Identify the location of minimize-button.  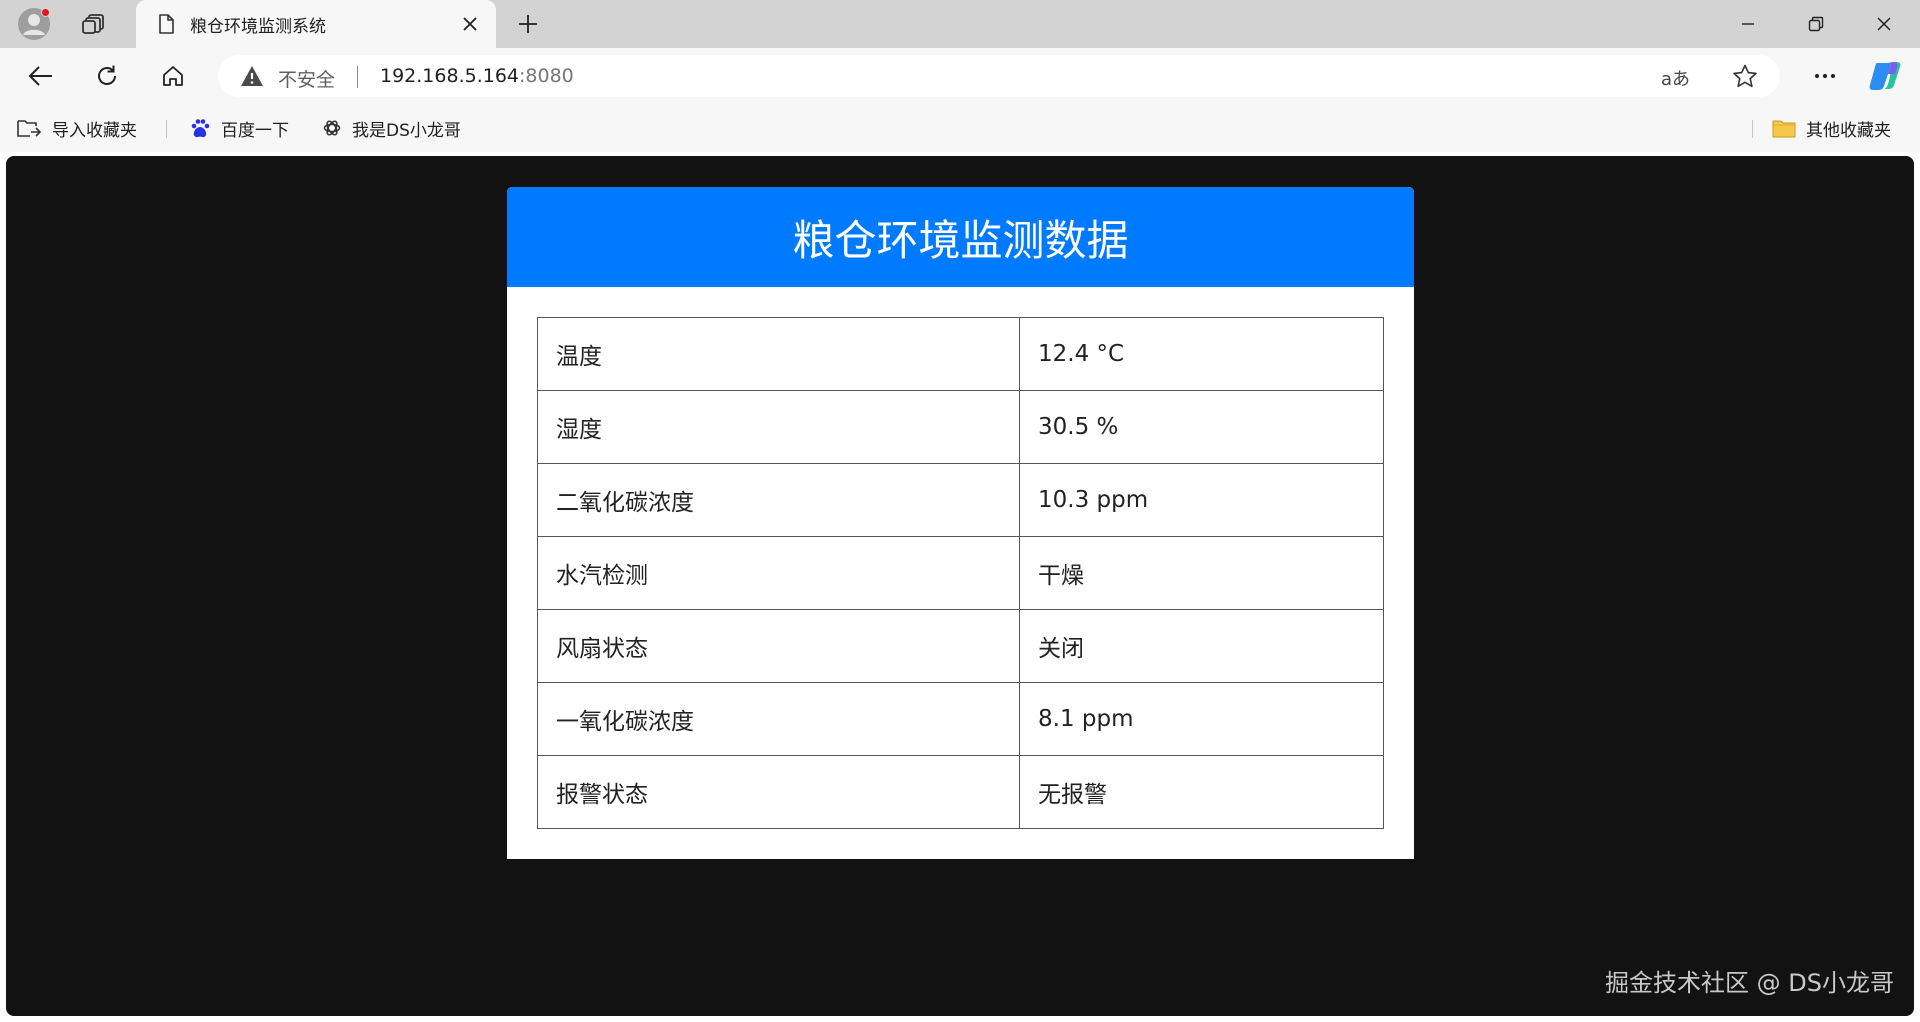
(1748, 24).